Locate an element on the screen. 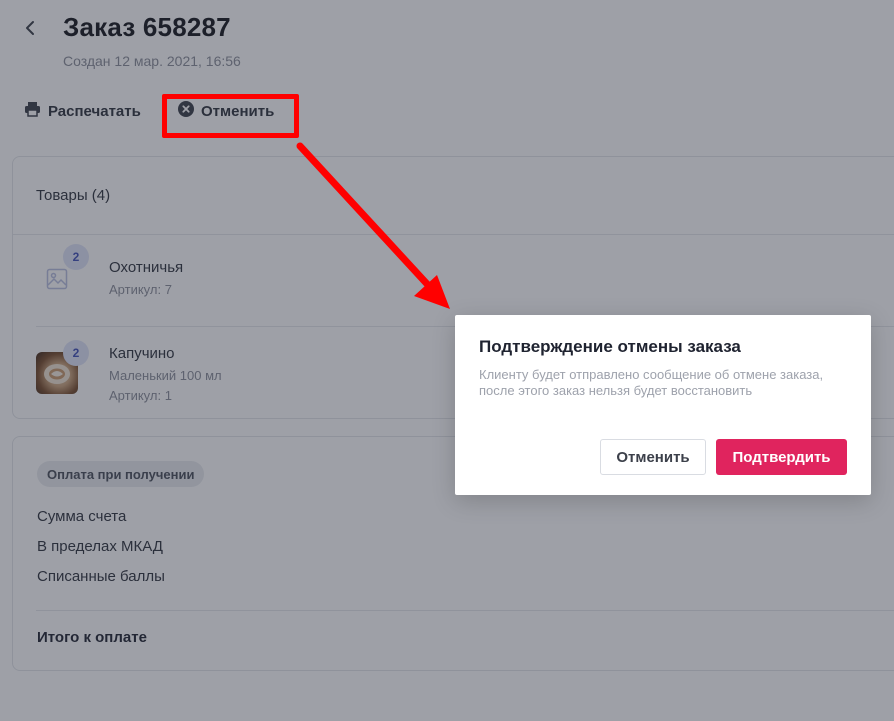 This screenshot has height=721, width=894. dialog-cancel-button: Отменить is located at coordinates (653, 457).